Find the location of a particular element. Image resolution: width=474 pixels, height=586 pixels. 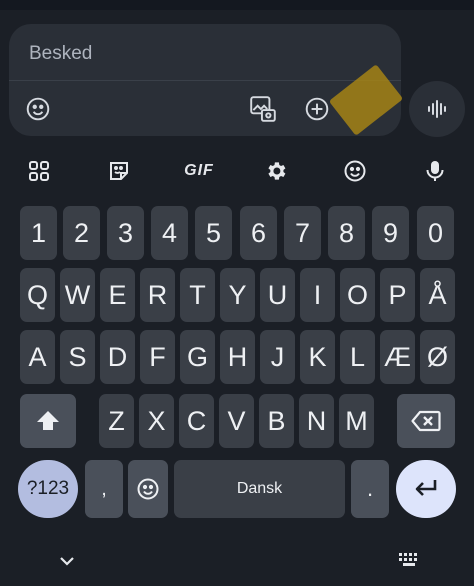

compose-divider is located at coordinates (205, 80).